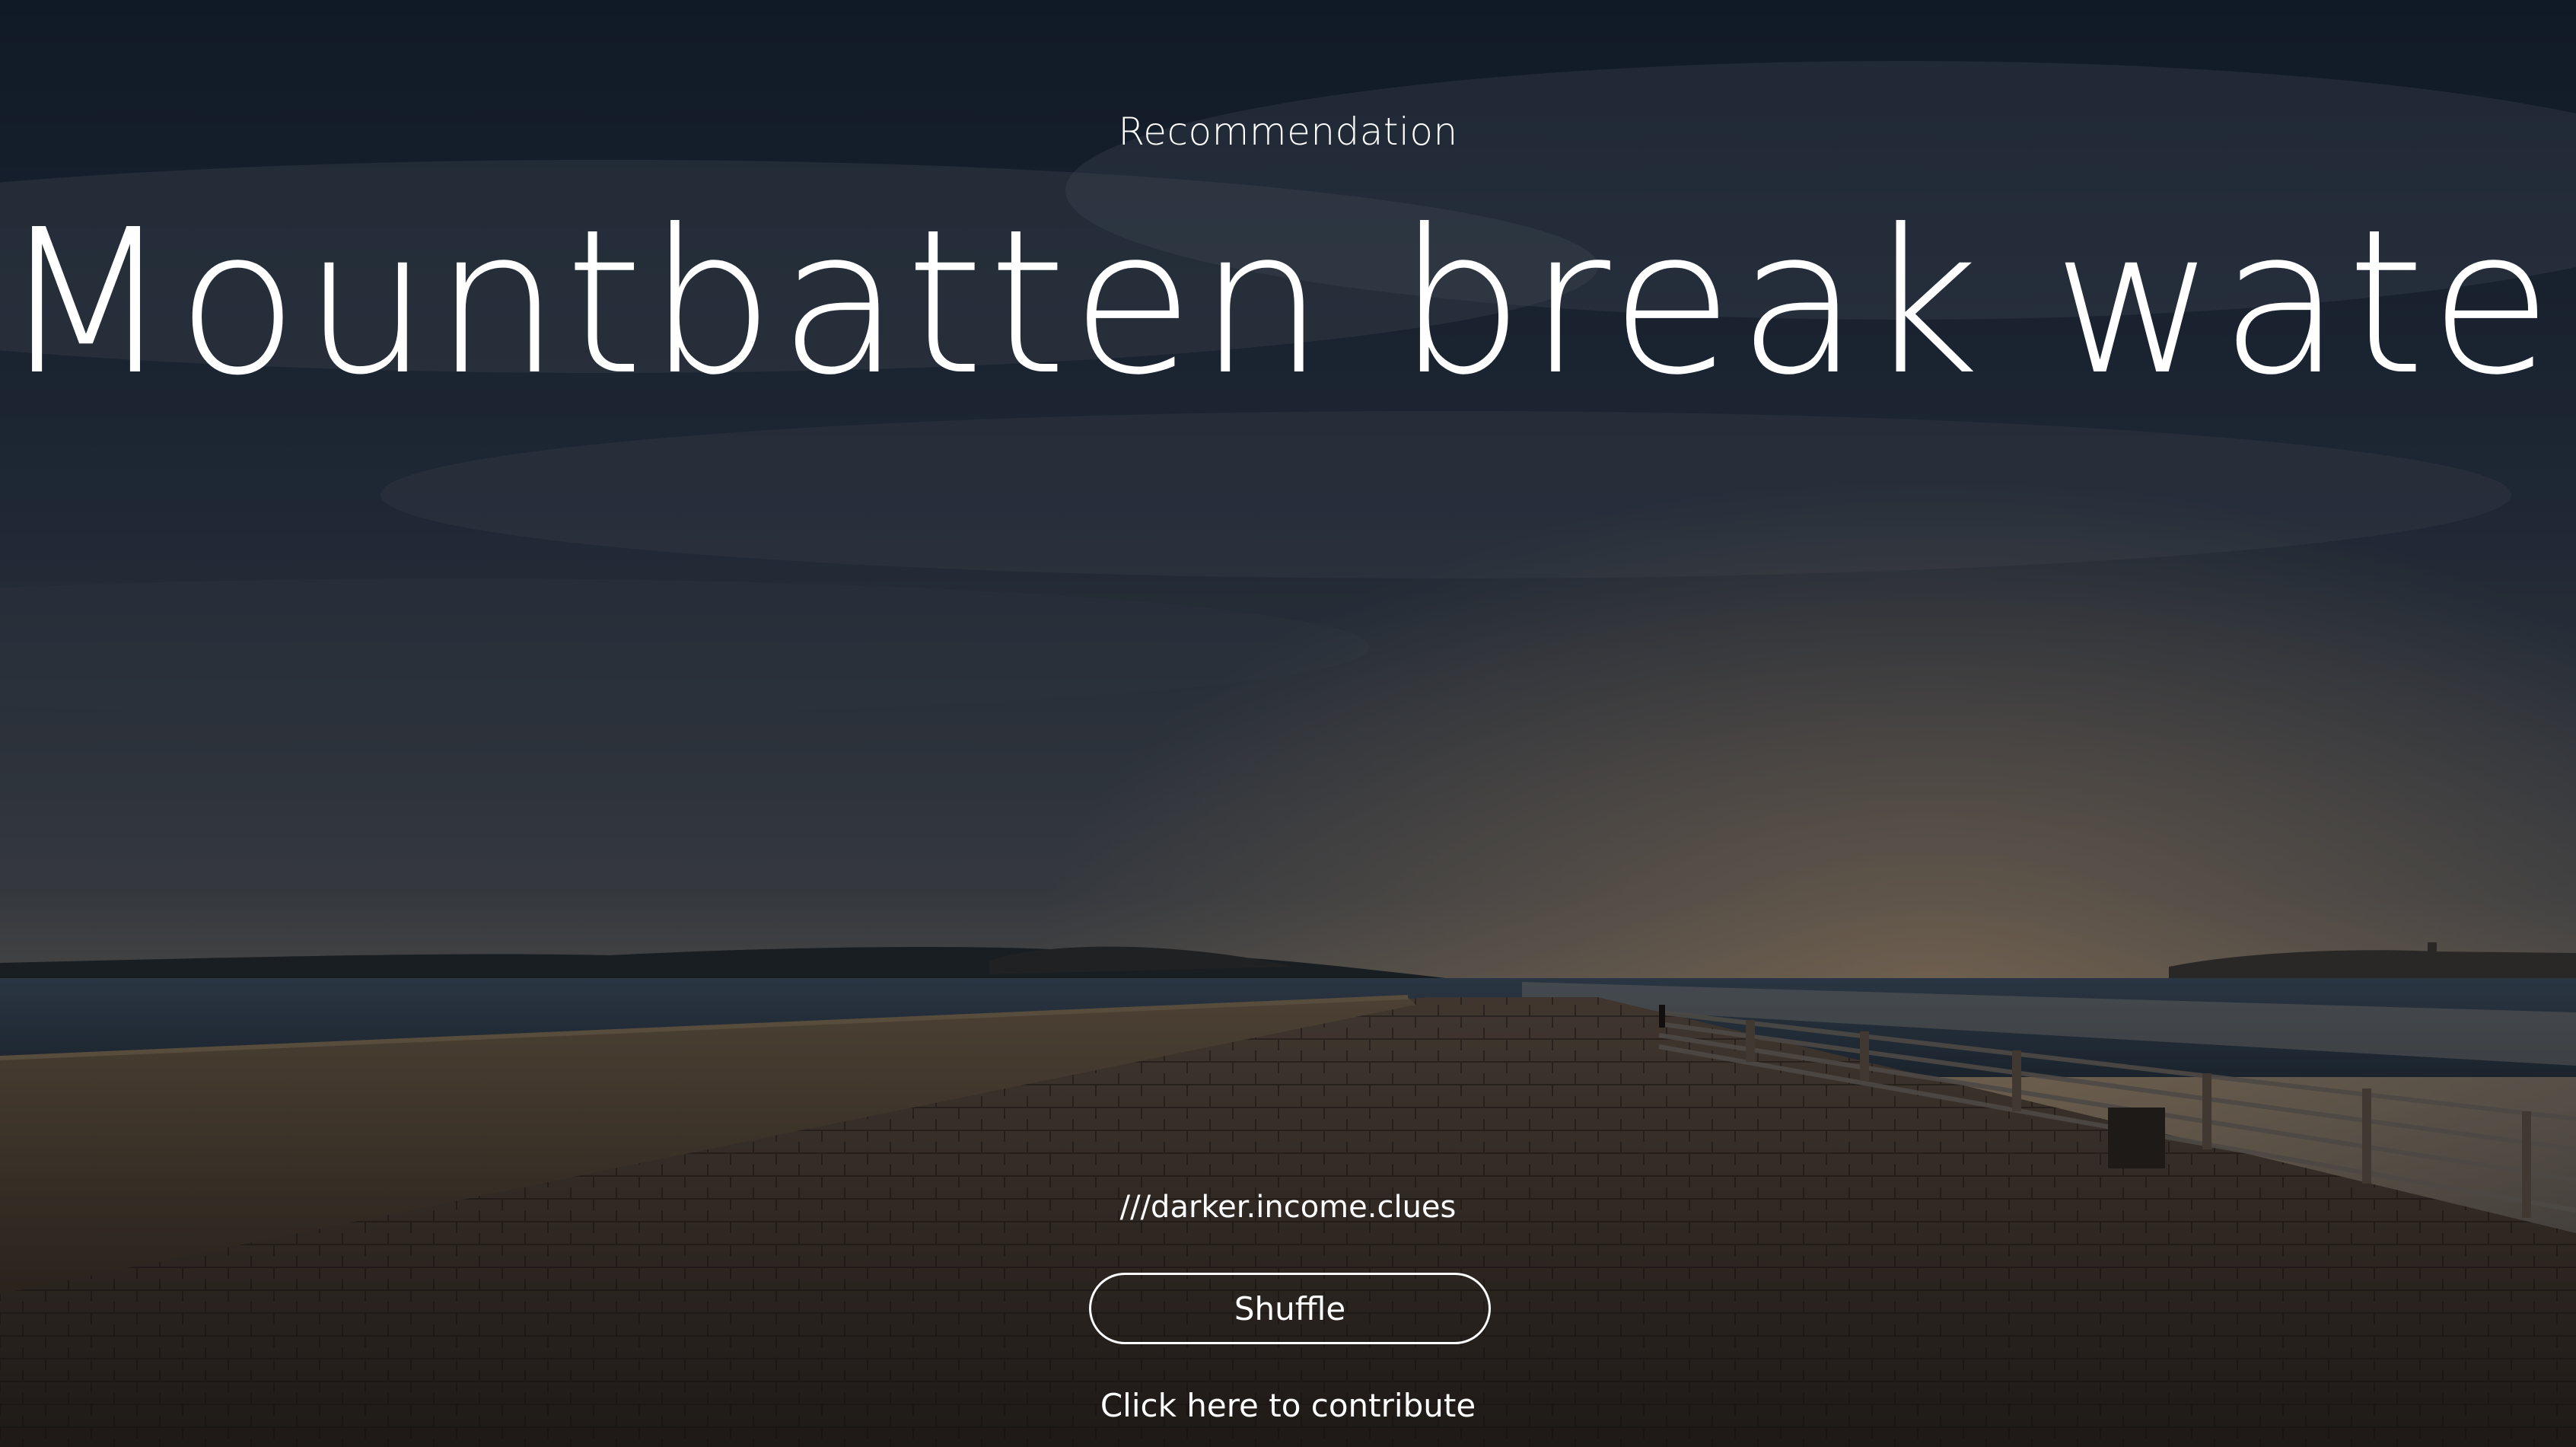 The width and height of the screenshot is (2576, 1447). Describe the element at coordinates (1288, 1207) in the screenshot. I see `what3words-address: ///darker.income.clues` at that location.